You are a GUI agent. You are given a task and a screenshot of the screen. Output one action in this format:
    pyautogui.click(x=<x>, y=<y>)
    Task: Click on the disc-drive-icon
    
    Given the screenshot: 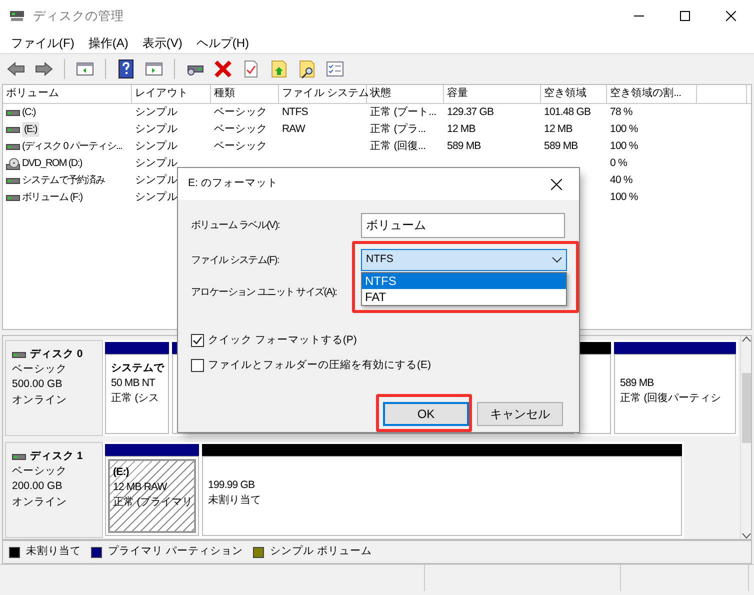 What is the action you would take?
    pyautogui.click(x=13, y=164)
    